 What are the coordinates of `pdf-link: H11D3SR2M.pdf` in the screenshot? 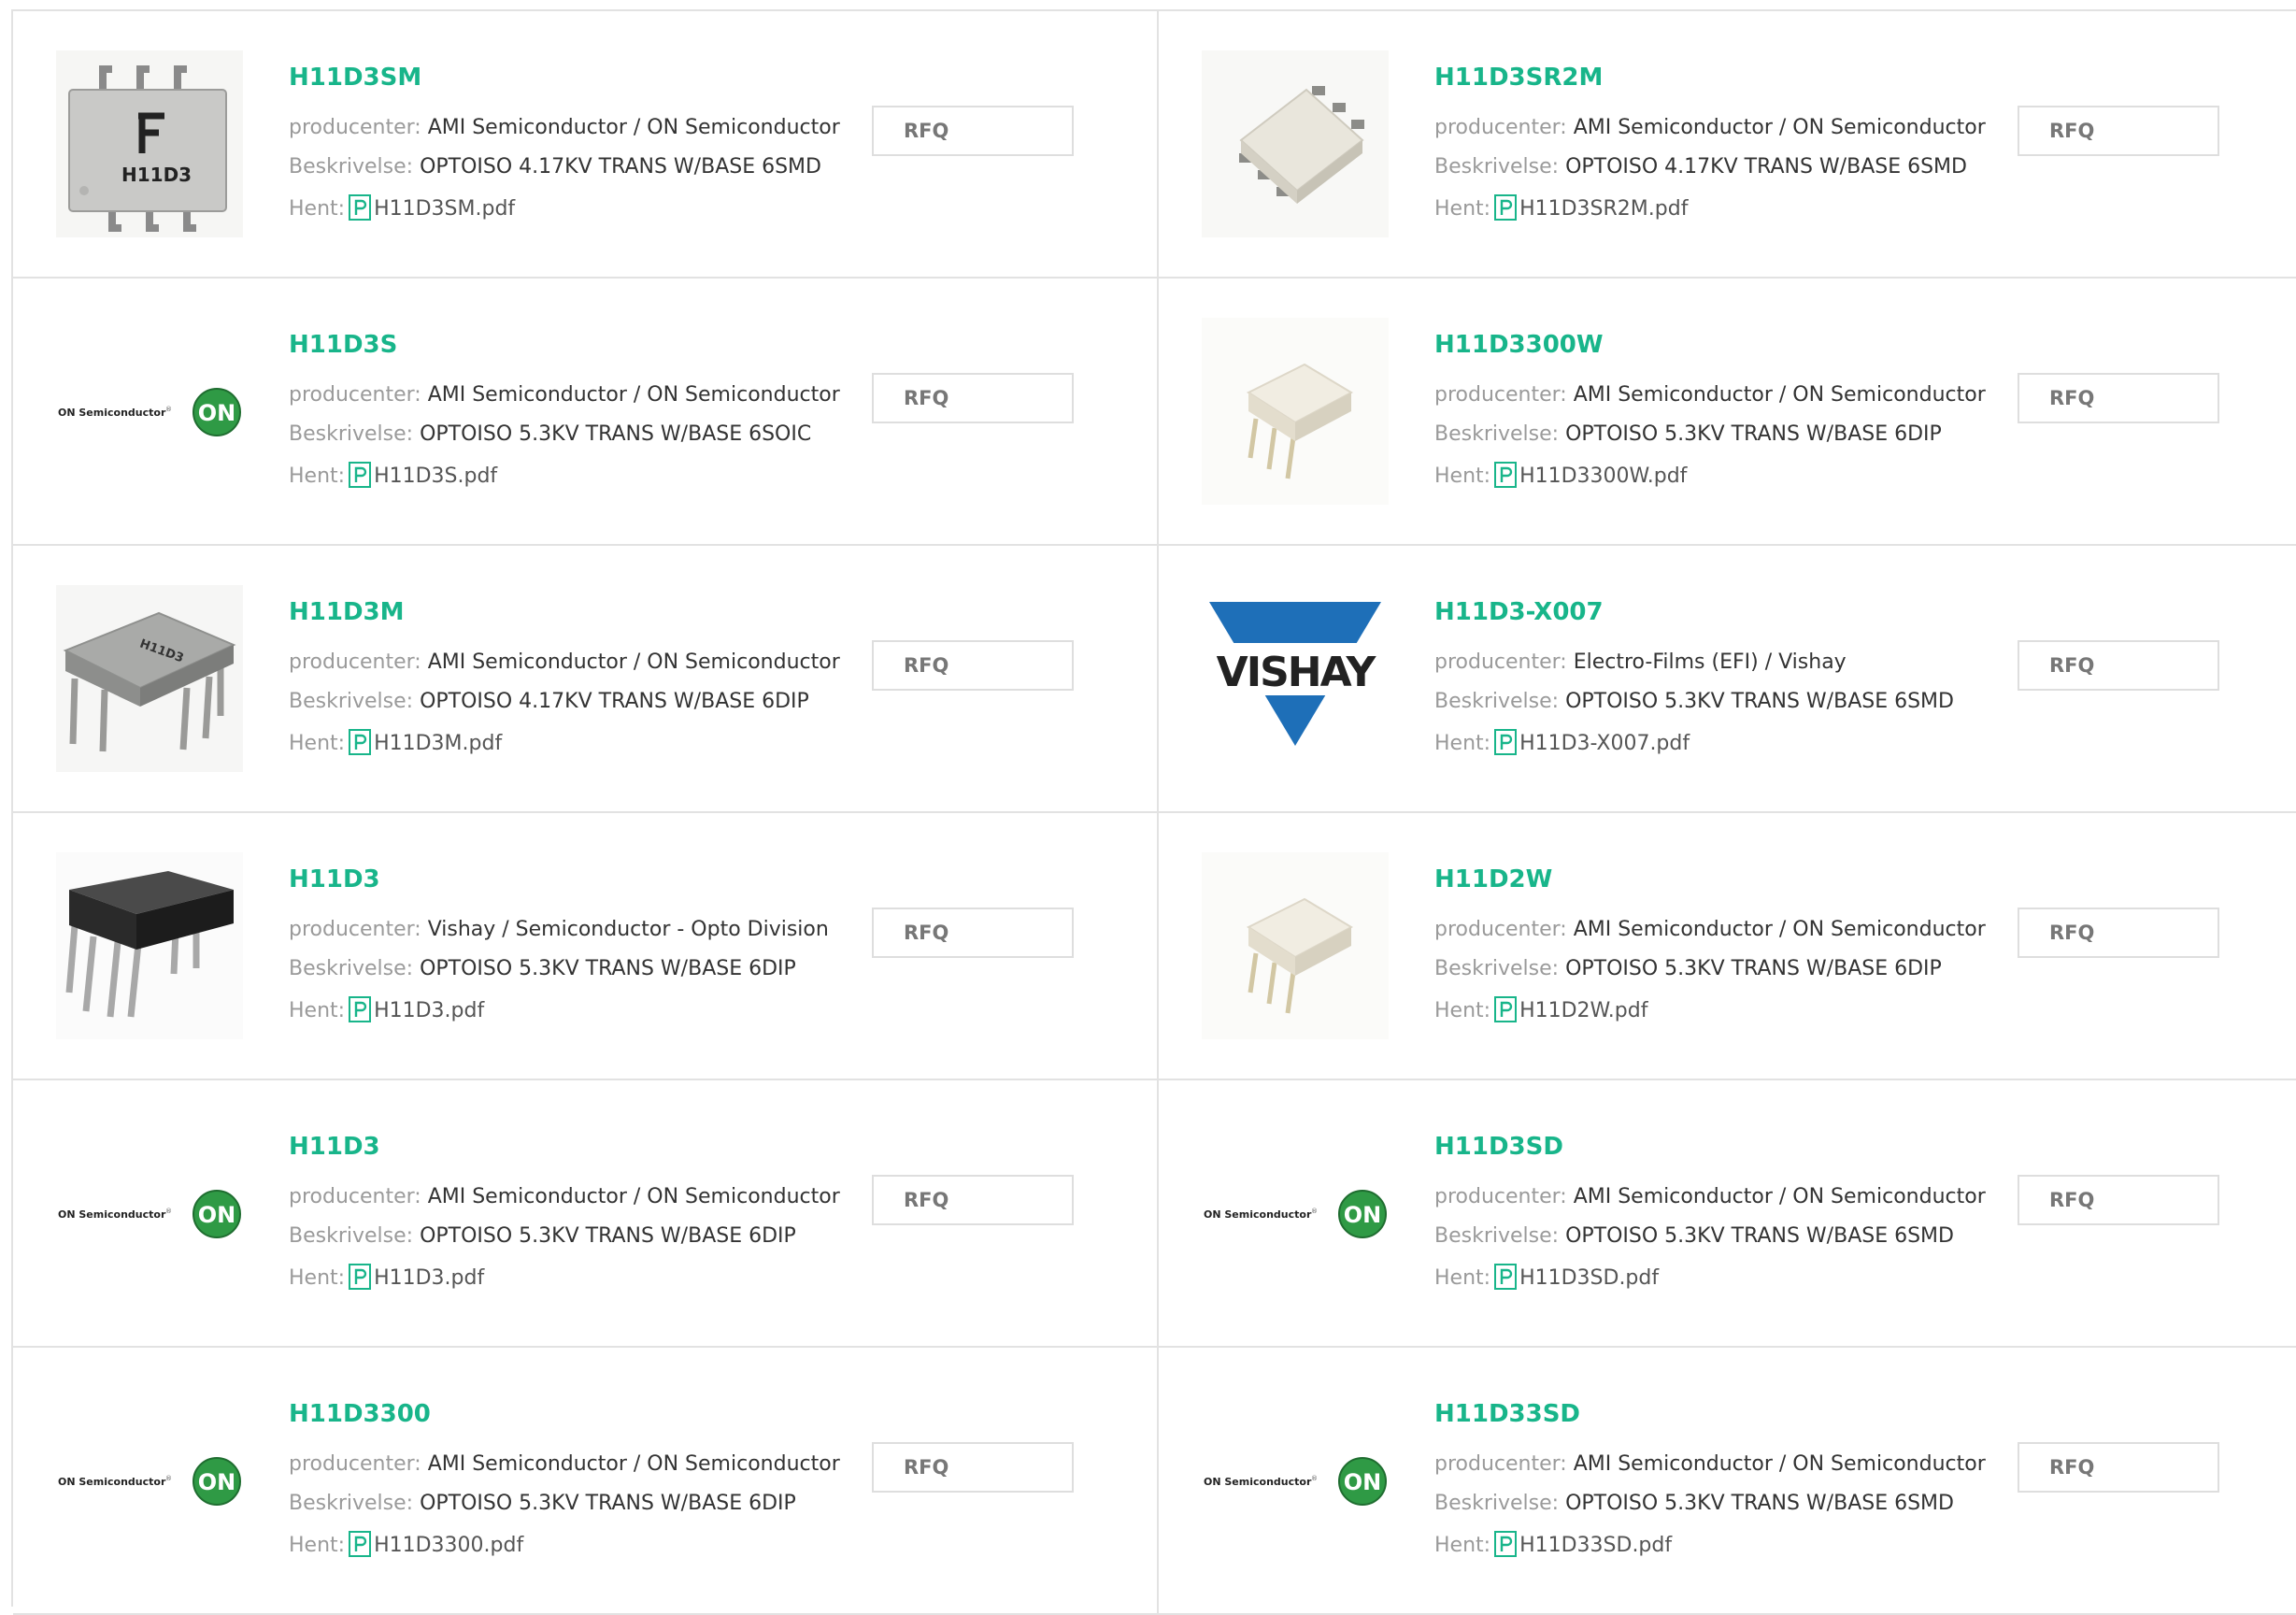 It's located at (1603, 209).